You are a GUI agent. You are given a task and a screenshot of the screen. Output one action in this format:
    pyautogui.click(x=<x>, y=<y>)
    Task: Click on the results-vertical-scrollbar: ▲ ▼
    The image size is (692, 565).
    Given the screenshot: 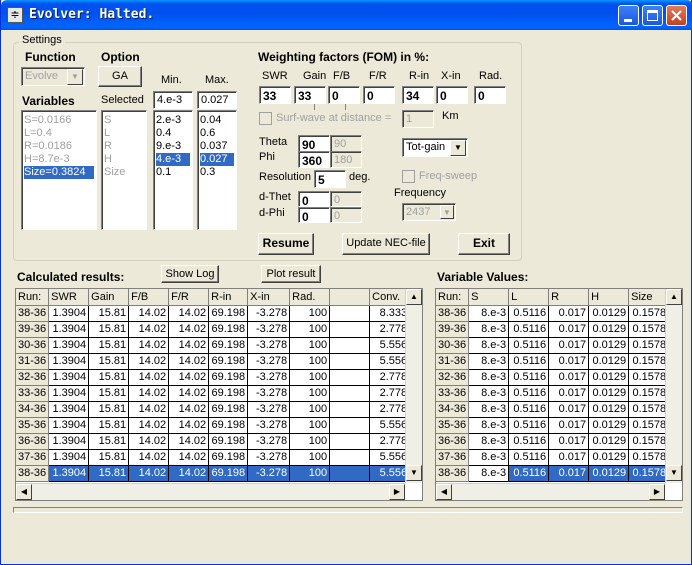 What is the action you would take?
    pyautogui.click(x=413, y=386)
    